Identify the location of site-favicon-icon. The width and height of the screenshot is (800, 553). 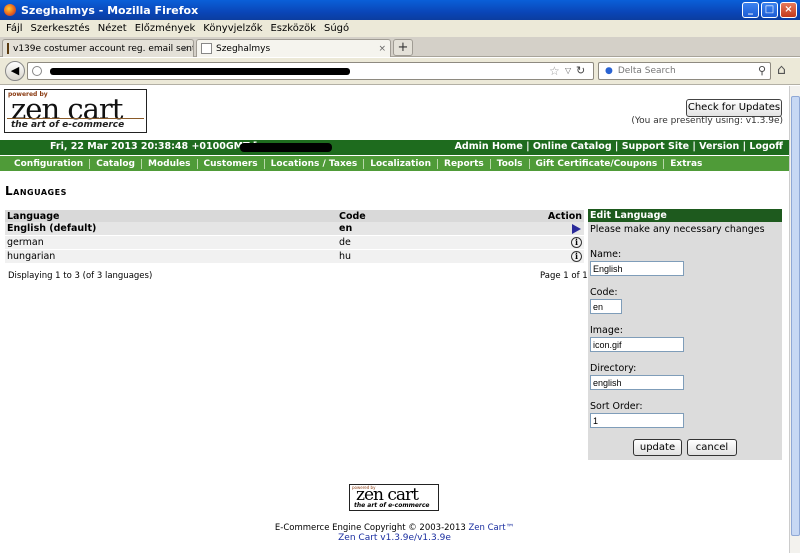
(8, 48).